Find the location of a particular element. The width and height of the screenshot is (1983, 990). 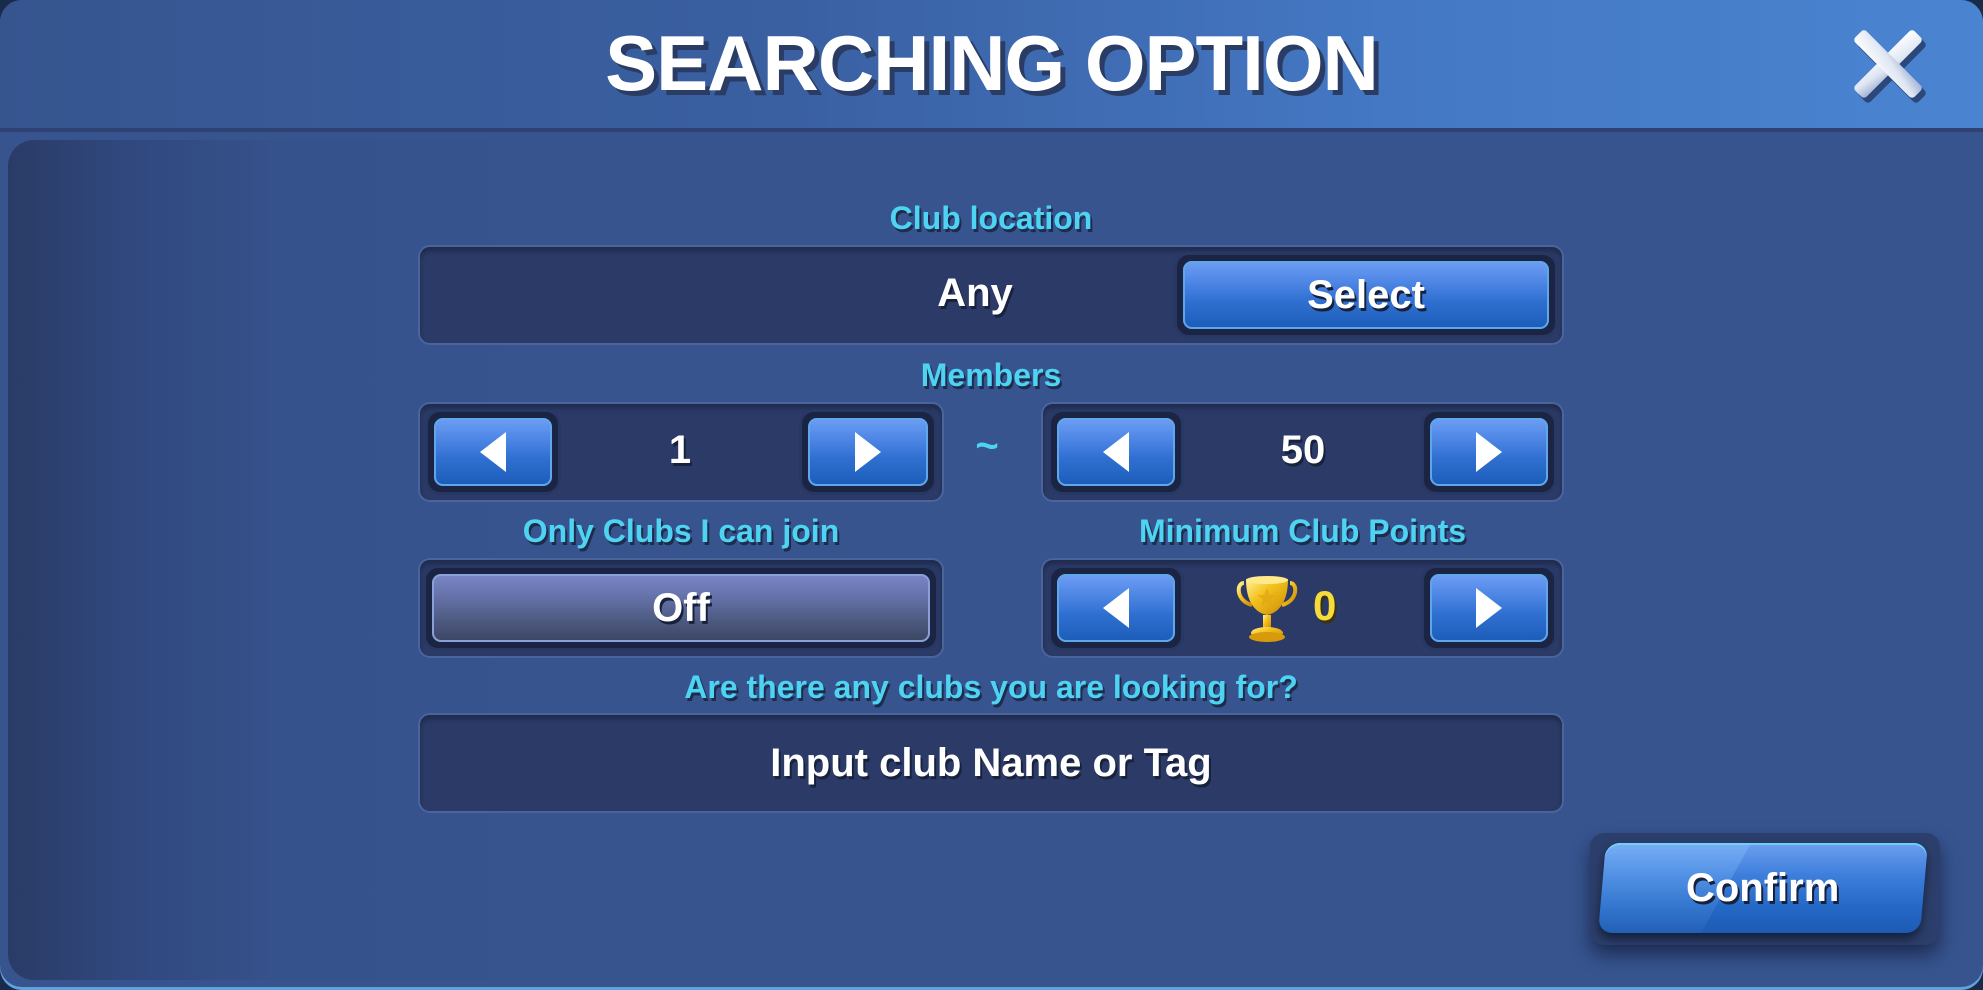

close-icon is located at coordinates (1890, 66).